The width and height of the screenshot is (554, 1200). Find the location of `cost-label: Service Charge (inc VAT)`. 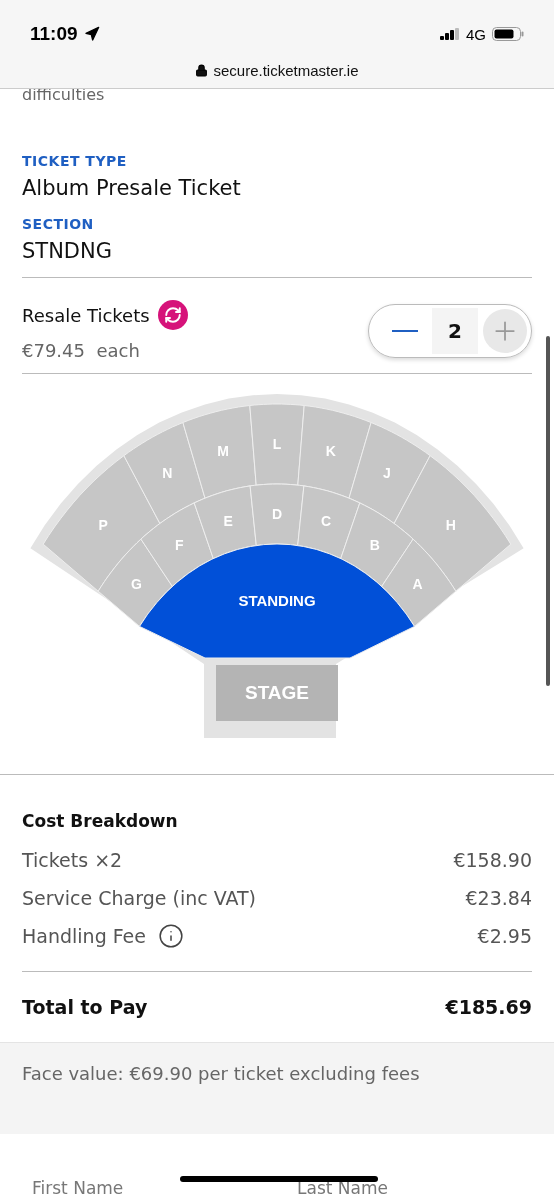

cost-label: Service Charge (inc VAT) is located at coordinates (139, 898).